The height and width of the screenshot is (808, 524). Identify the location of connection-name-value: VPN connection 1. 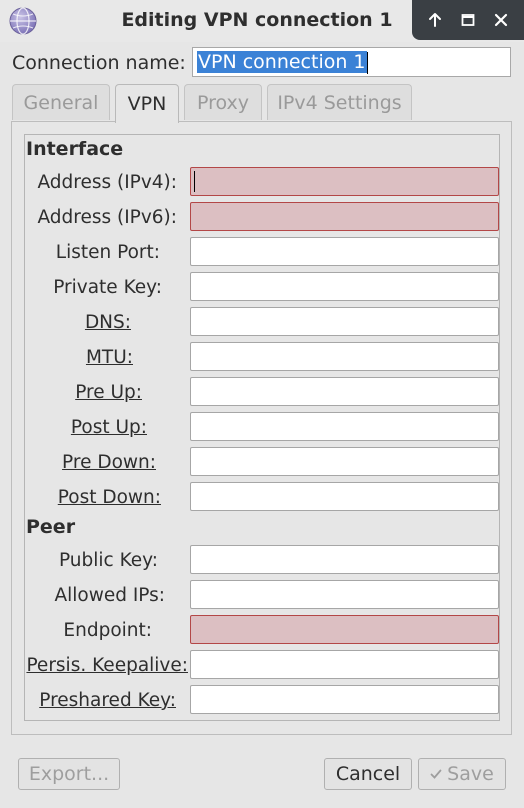
(282, 62).